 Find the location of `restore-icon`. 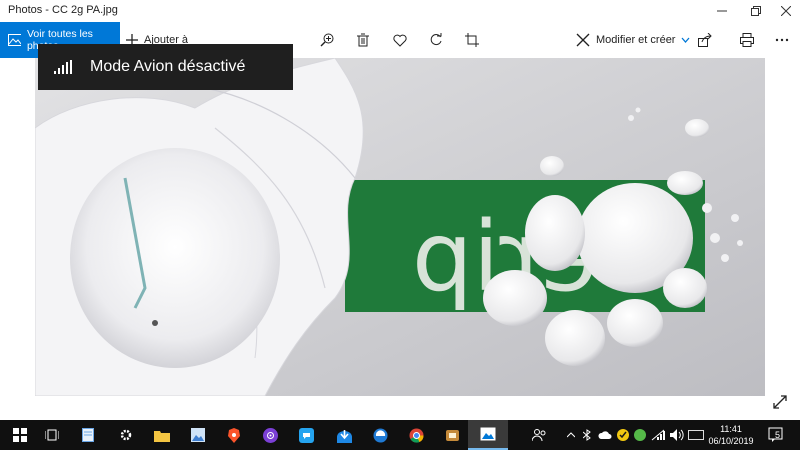

restore-icon is located at coordinates (756, 11).